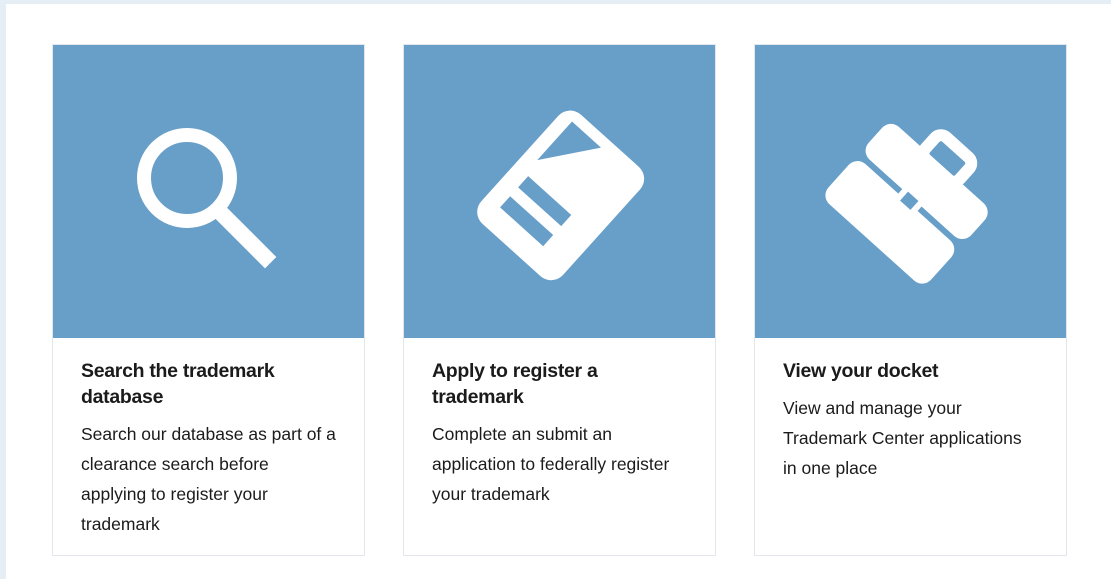 Image resolution: width=1111 pixels, height=579 pixels. I want to click on card-hero-docket, so click(910, 191).